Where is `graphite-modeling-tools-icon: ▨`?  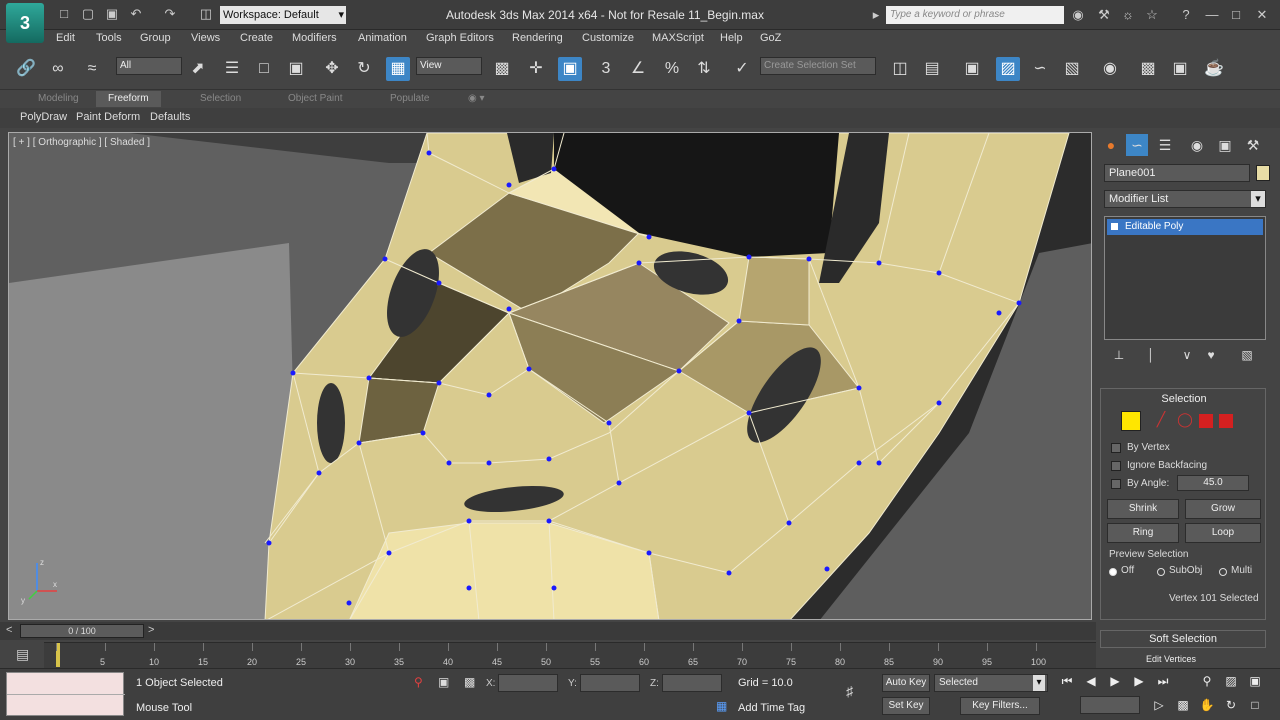 graphite-modeling-tools-icon: ▨ is located at coordinates (1008, 69).